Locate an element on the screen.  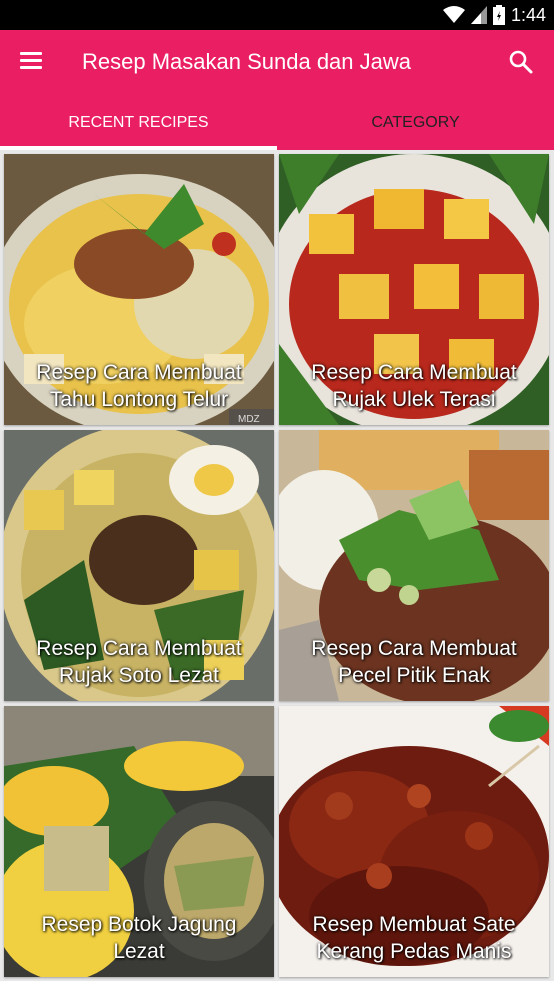
recipe-title-line-1: Resep Botok Jagung is located at coordinates (139, 924).